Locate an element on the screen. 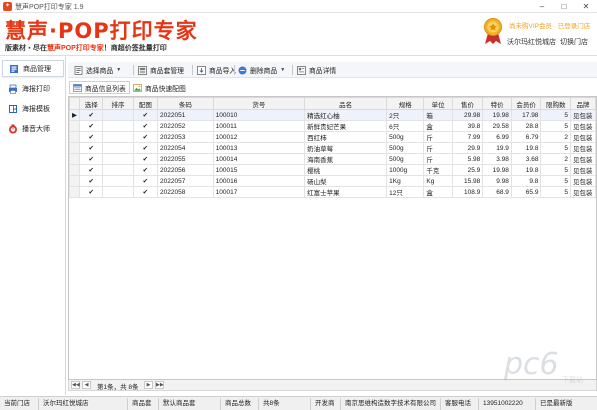 This screenshot has width=597, height=410. spec-cell: 1000g is located at coordinates (405, 170).